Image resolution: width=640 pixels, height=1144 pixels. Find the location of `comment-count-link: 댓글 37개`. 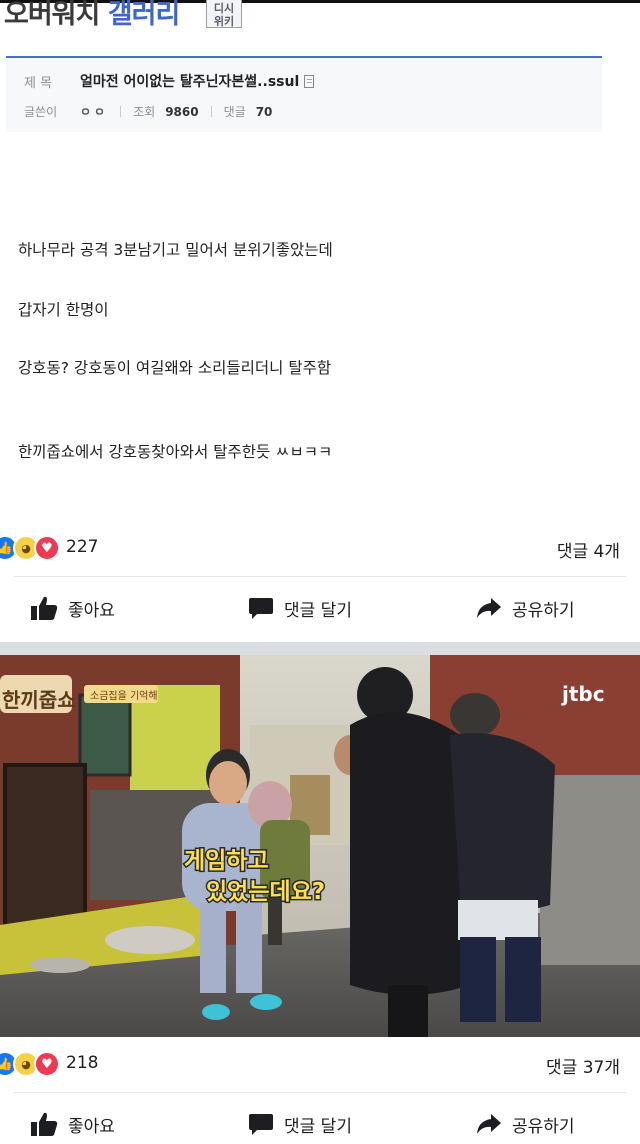

comment-count-link: 댓글 37개 is located at coordinates (583, 1065).